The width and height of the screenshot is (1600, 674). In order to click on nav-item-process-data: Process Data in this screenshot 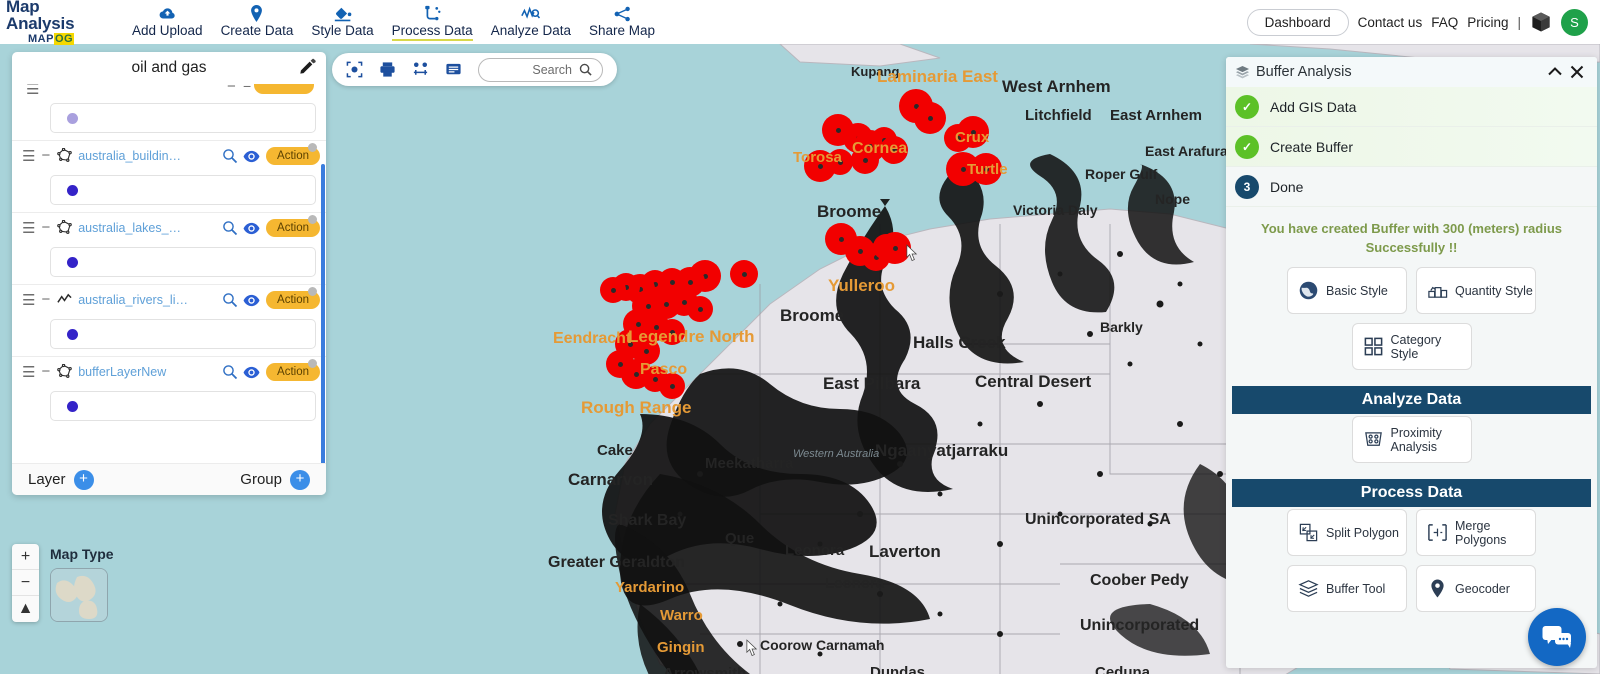, I will do `click(432, 22)`.